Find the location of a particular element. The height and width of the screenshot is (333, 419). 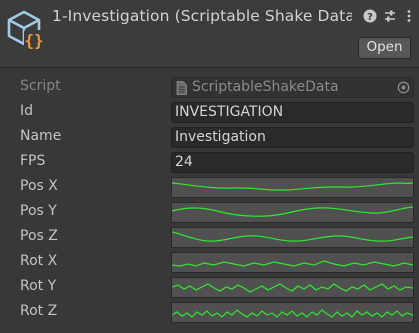

script-value: ScriptableShakeData is located at coordinates (265, 87).